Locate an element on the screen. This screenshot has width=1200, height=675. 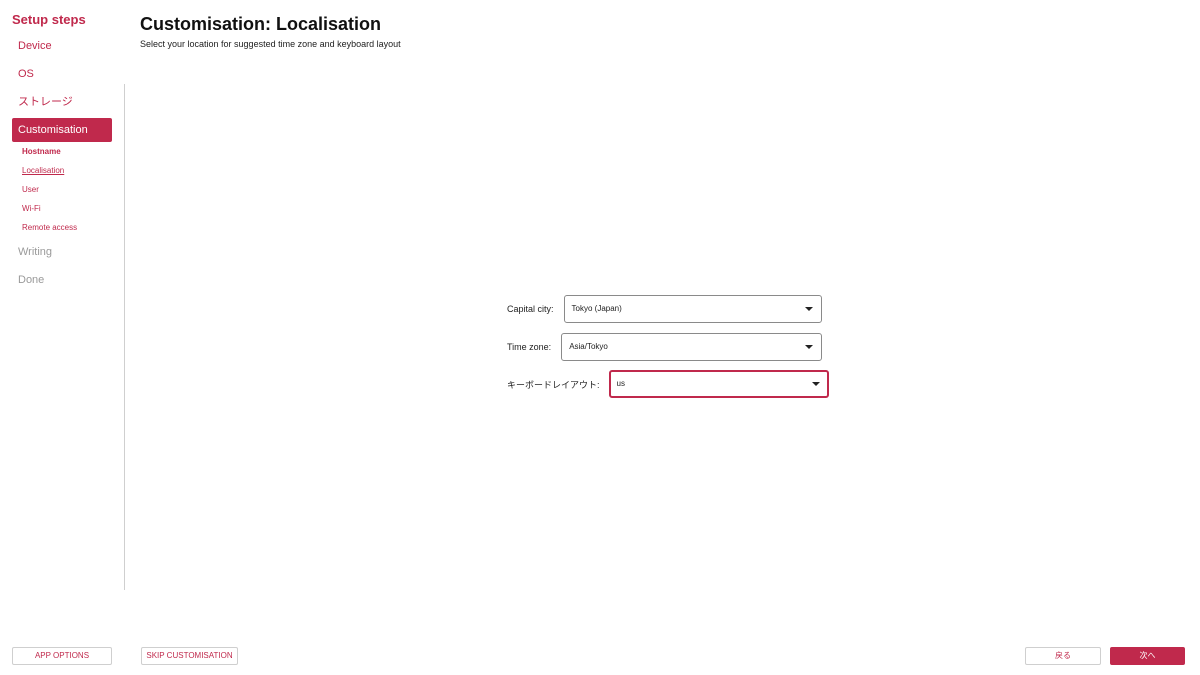
keyboard-layout-select: us is located at coordinates (718, 384).